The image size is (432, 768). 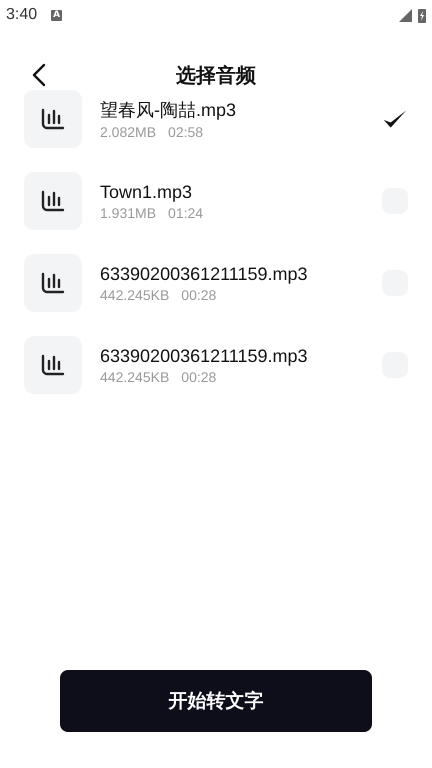 I want to click on battery-icon, so click(x=422, y=15).